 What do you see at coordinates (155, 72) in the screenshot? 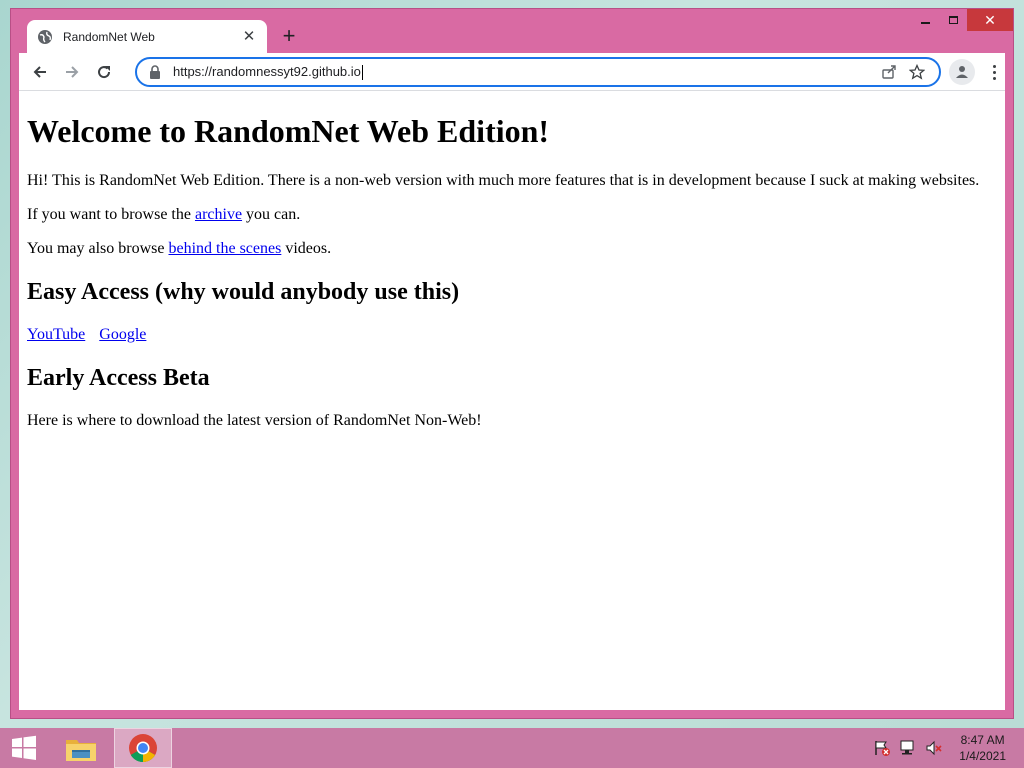
I see `lock-icon` at bounding box center [155, 72].